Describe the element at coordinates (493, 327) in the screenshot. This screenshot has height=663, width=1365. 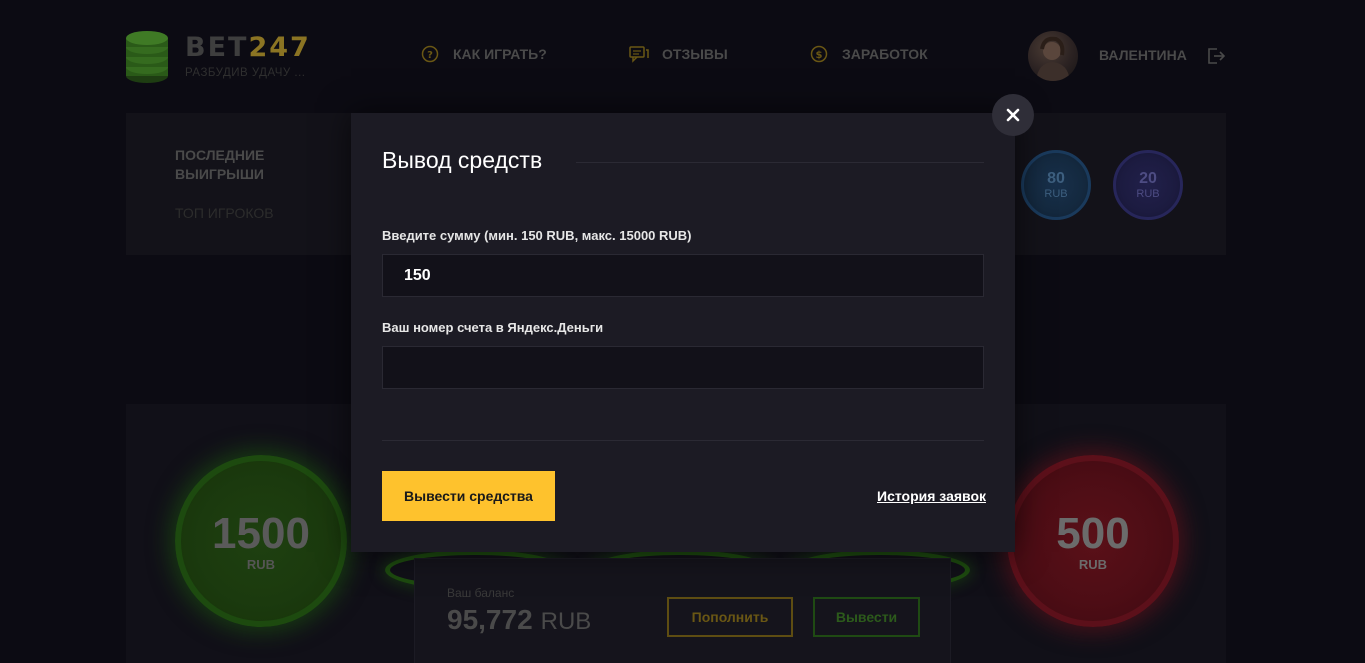
I see `account-label: Ваш номер счета в Яндекс.Деньги` at that location.